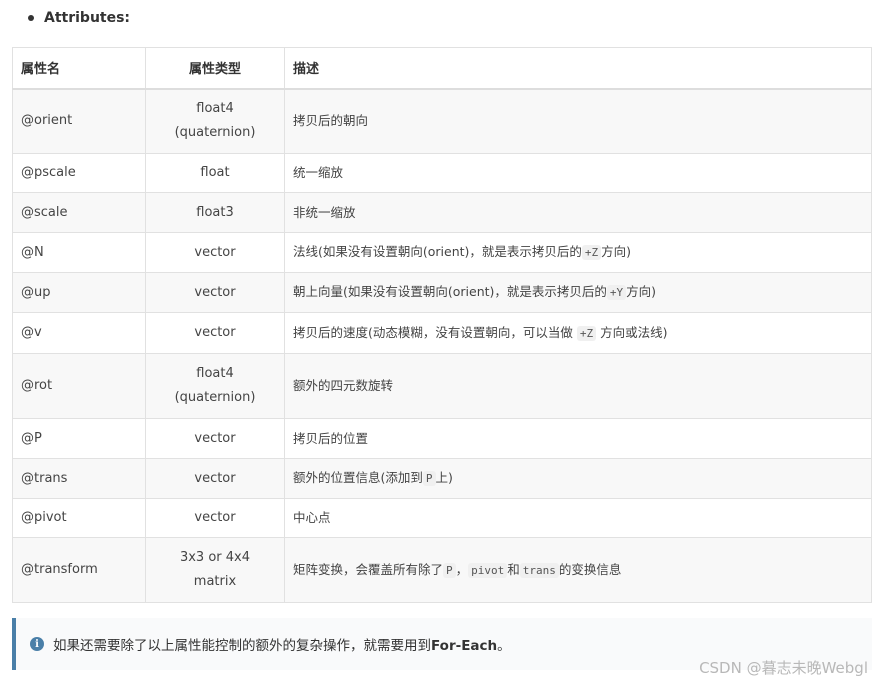 The width and height of the screenshot is (882, 687). I want to click on watermark: CSDN @暮志未晚Webgl, so click(783, 668).